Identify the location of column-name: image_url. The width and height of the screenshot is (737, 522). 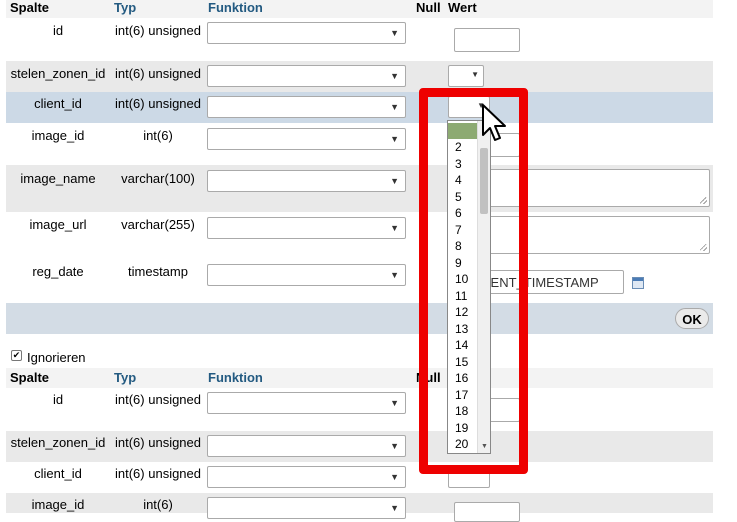
(58, 224).